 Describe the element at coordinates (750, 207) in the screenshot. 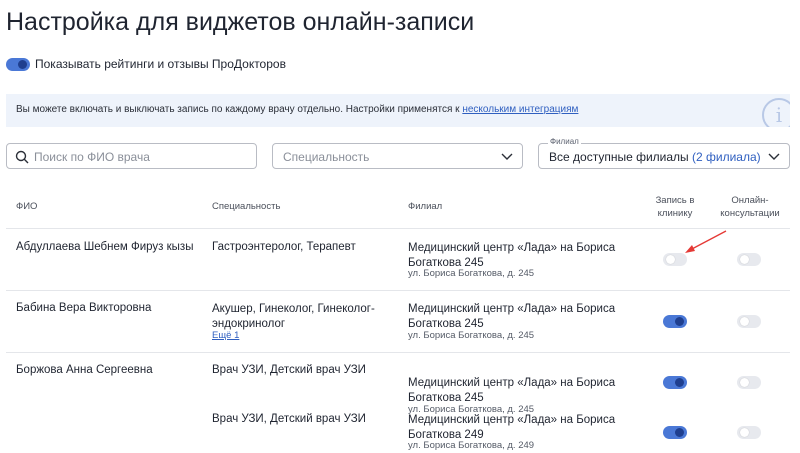

I see `column-header-online: Онлайн-консультации` at that location.